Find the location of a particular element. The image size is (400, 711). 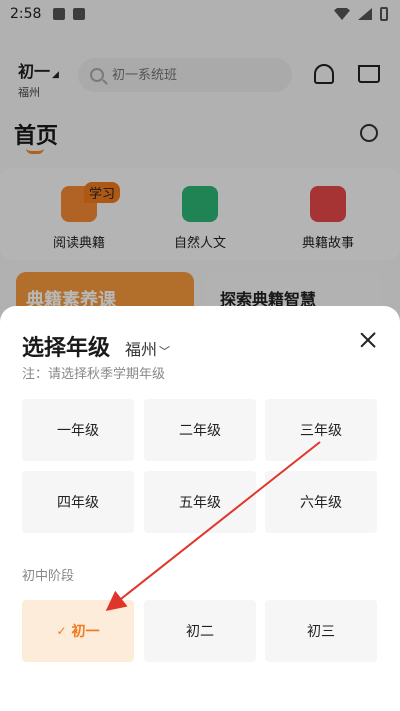

sheet-note: 注：请选择秋季学期年级 is located at coordinates (94, 374).